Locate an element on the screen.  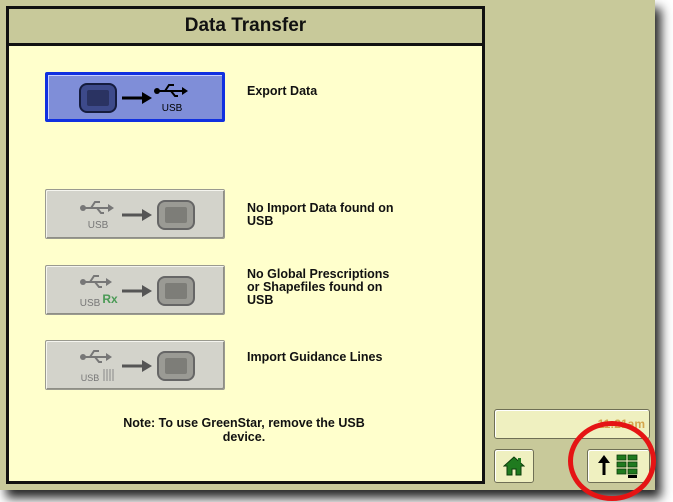
export-data-button: USB is located at coordinates (135, 97).